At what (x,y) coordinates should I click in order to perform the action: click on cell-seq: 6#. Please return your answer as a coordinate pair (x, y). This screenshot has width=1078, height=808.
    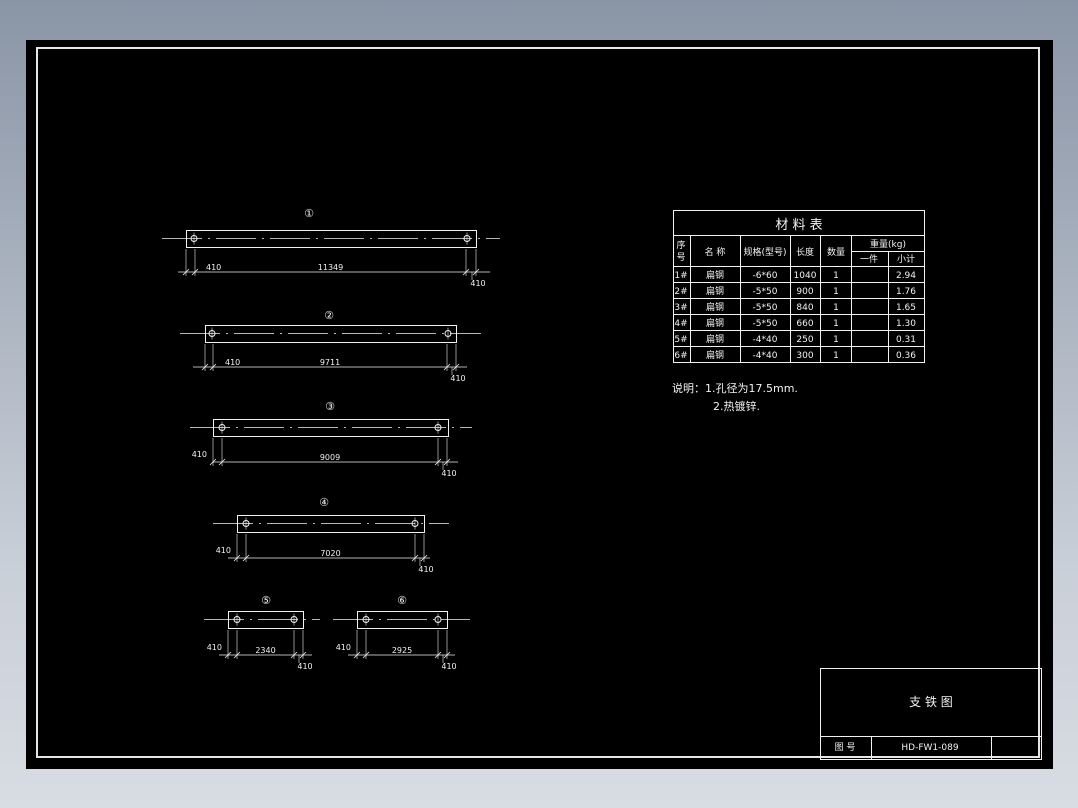
    Looking at the image, I should click on (680, 356).